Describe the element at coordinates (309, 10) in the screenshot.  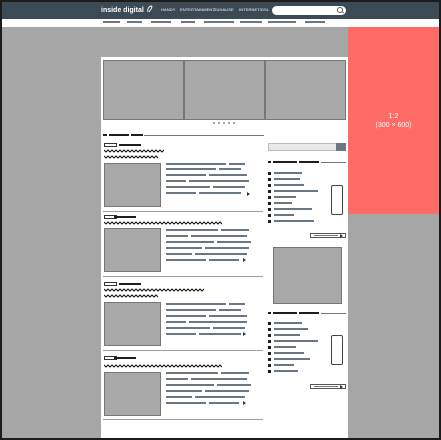
I see `search-input` at that location.